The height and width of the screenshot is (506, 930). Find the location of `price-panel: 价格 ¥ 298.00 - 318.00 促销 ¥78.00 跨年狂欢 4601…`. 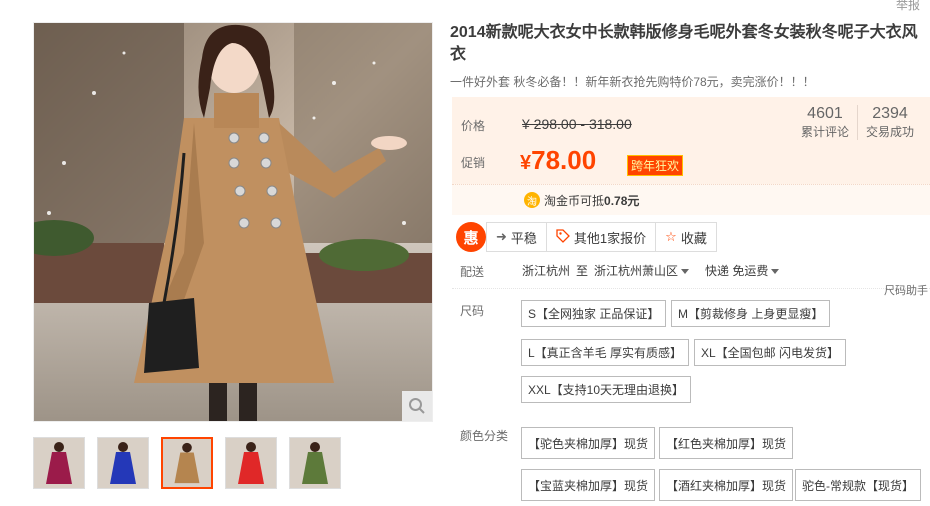

price-panel: 价格 ¥ 298.00 - 318.00 促销 ¥78.00 跨年狂欢 4601… is located at coordinates (691, 156).